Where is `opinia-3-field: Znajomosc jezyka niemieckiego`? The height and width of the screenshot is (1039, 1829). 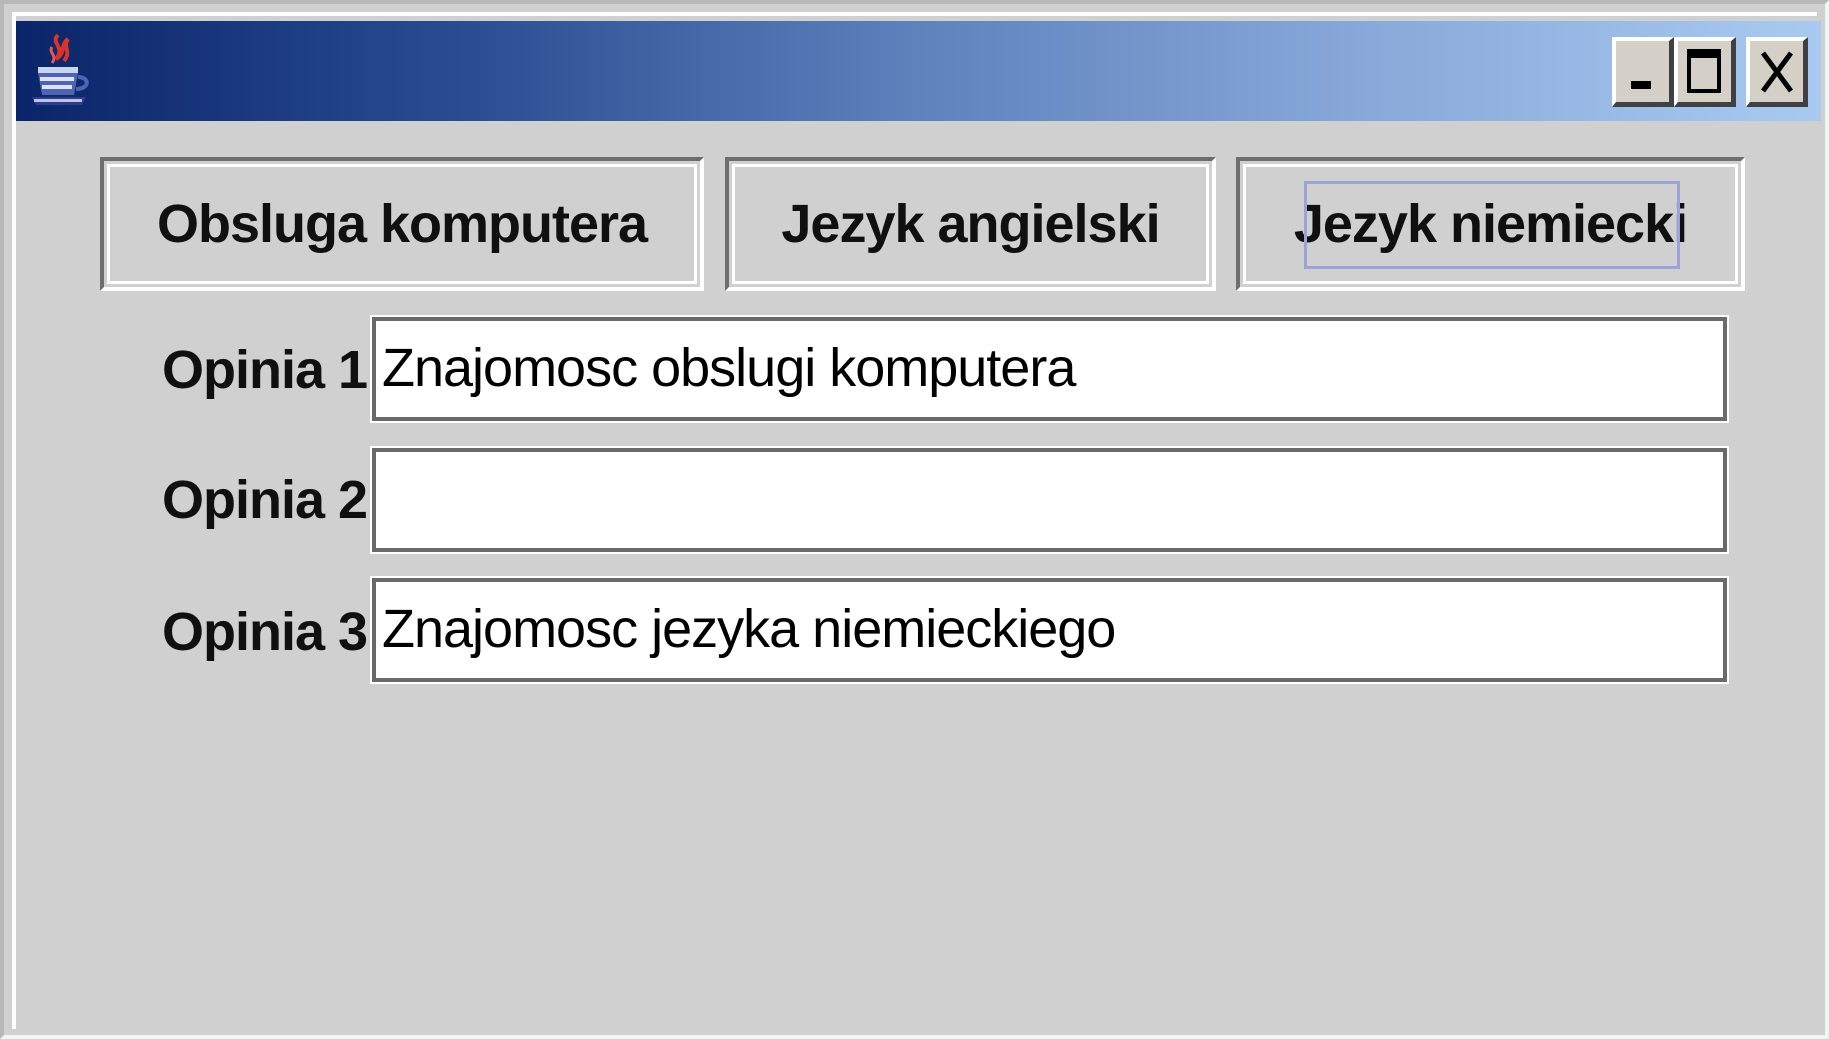
opinia-3-field: Znajomosc jezyka niemieckiego is located at coordinates (1049, 630).